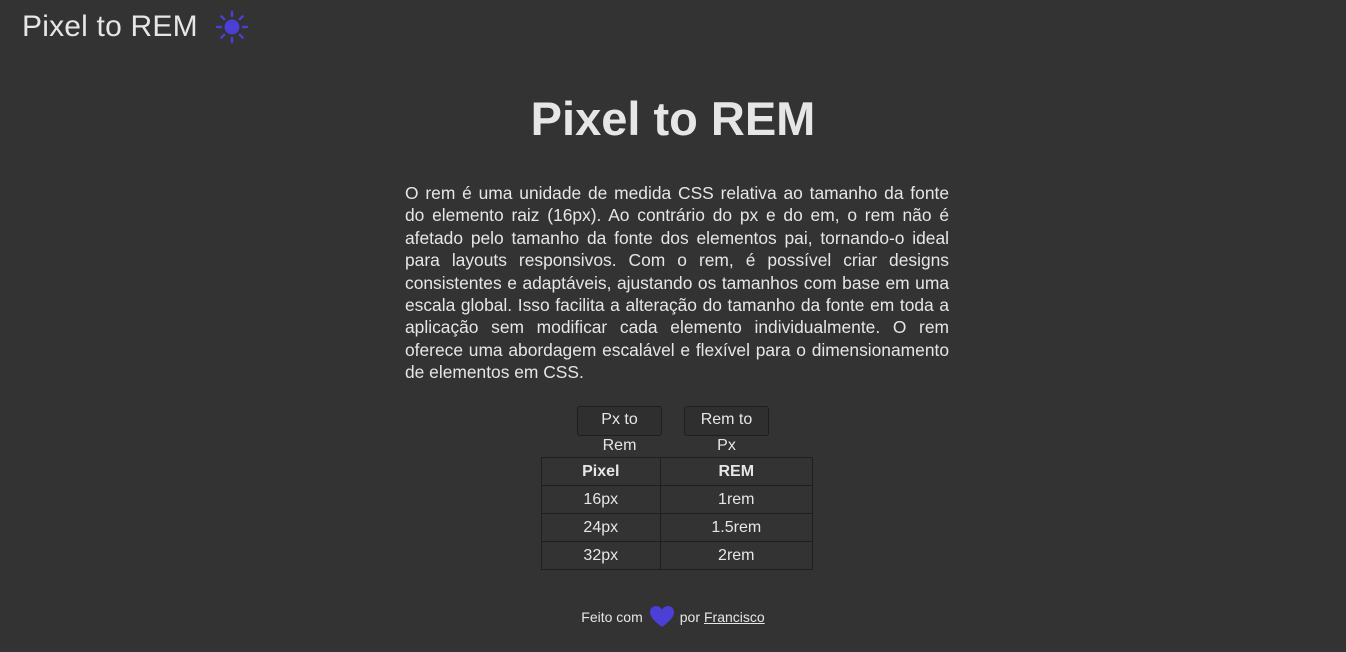 The image size is (1346, 652). I want to click on heart-icon, so click(662, 617).